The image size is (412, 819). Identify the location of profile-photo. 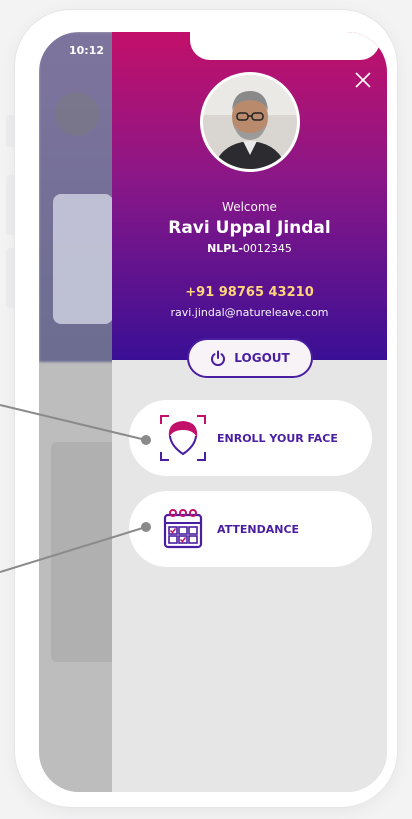
(250, 122).